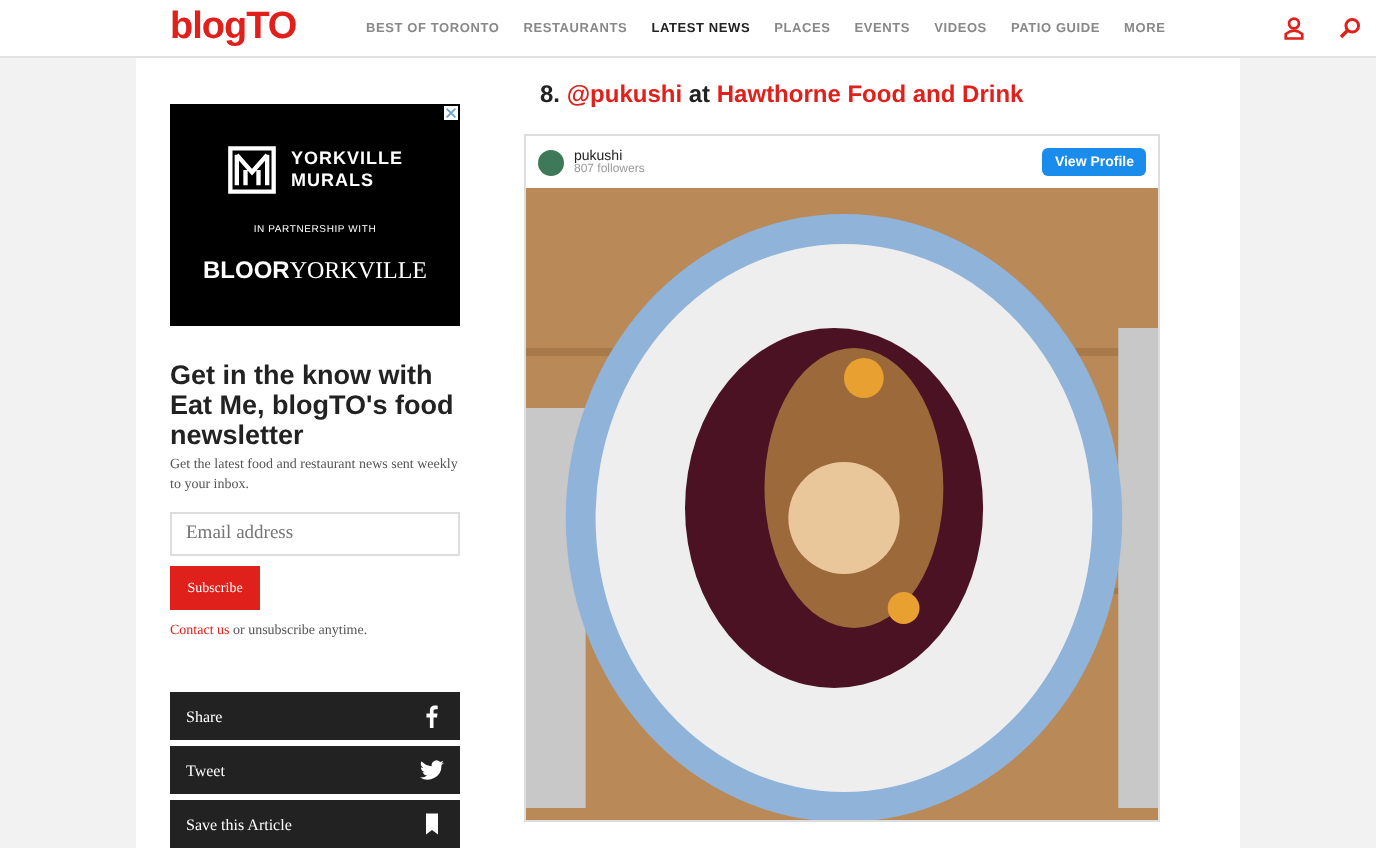 The width and height of the screenshot is (1376, 848). I want to click on share-button: Save this Article, so click(315, 824).